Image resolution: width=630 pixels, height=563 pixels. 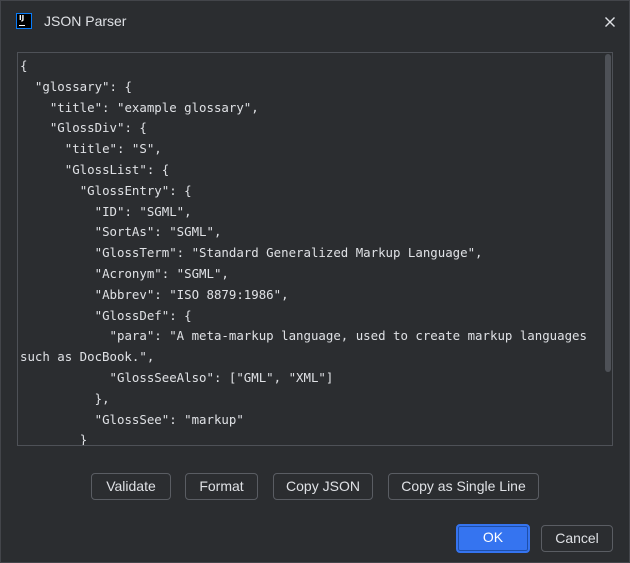 What do you see at coordinates (577, 538) in the screenshot?
I see `cancel-button: Cancel` at bounding box center [577, 538].